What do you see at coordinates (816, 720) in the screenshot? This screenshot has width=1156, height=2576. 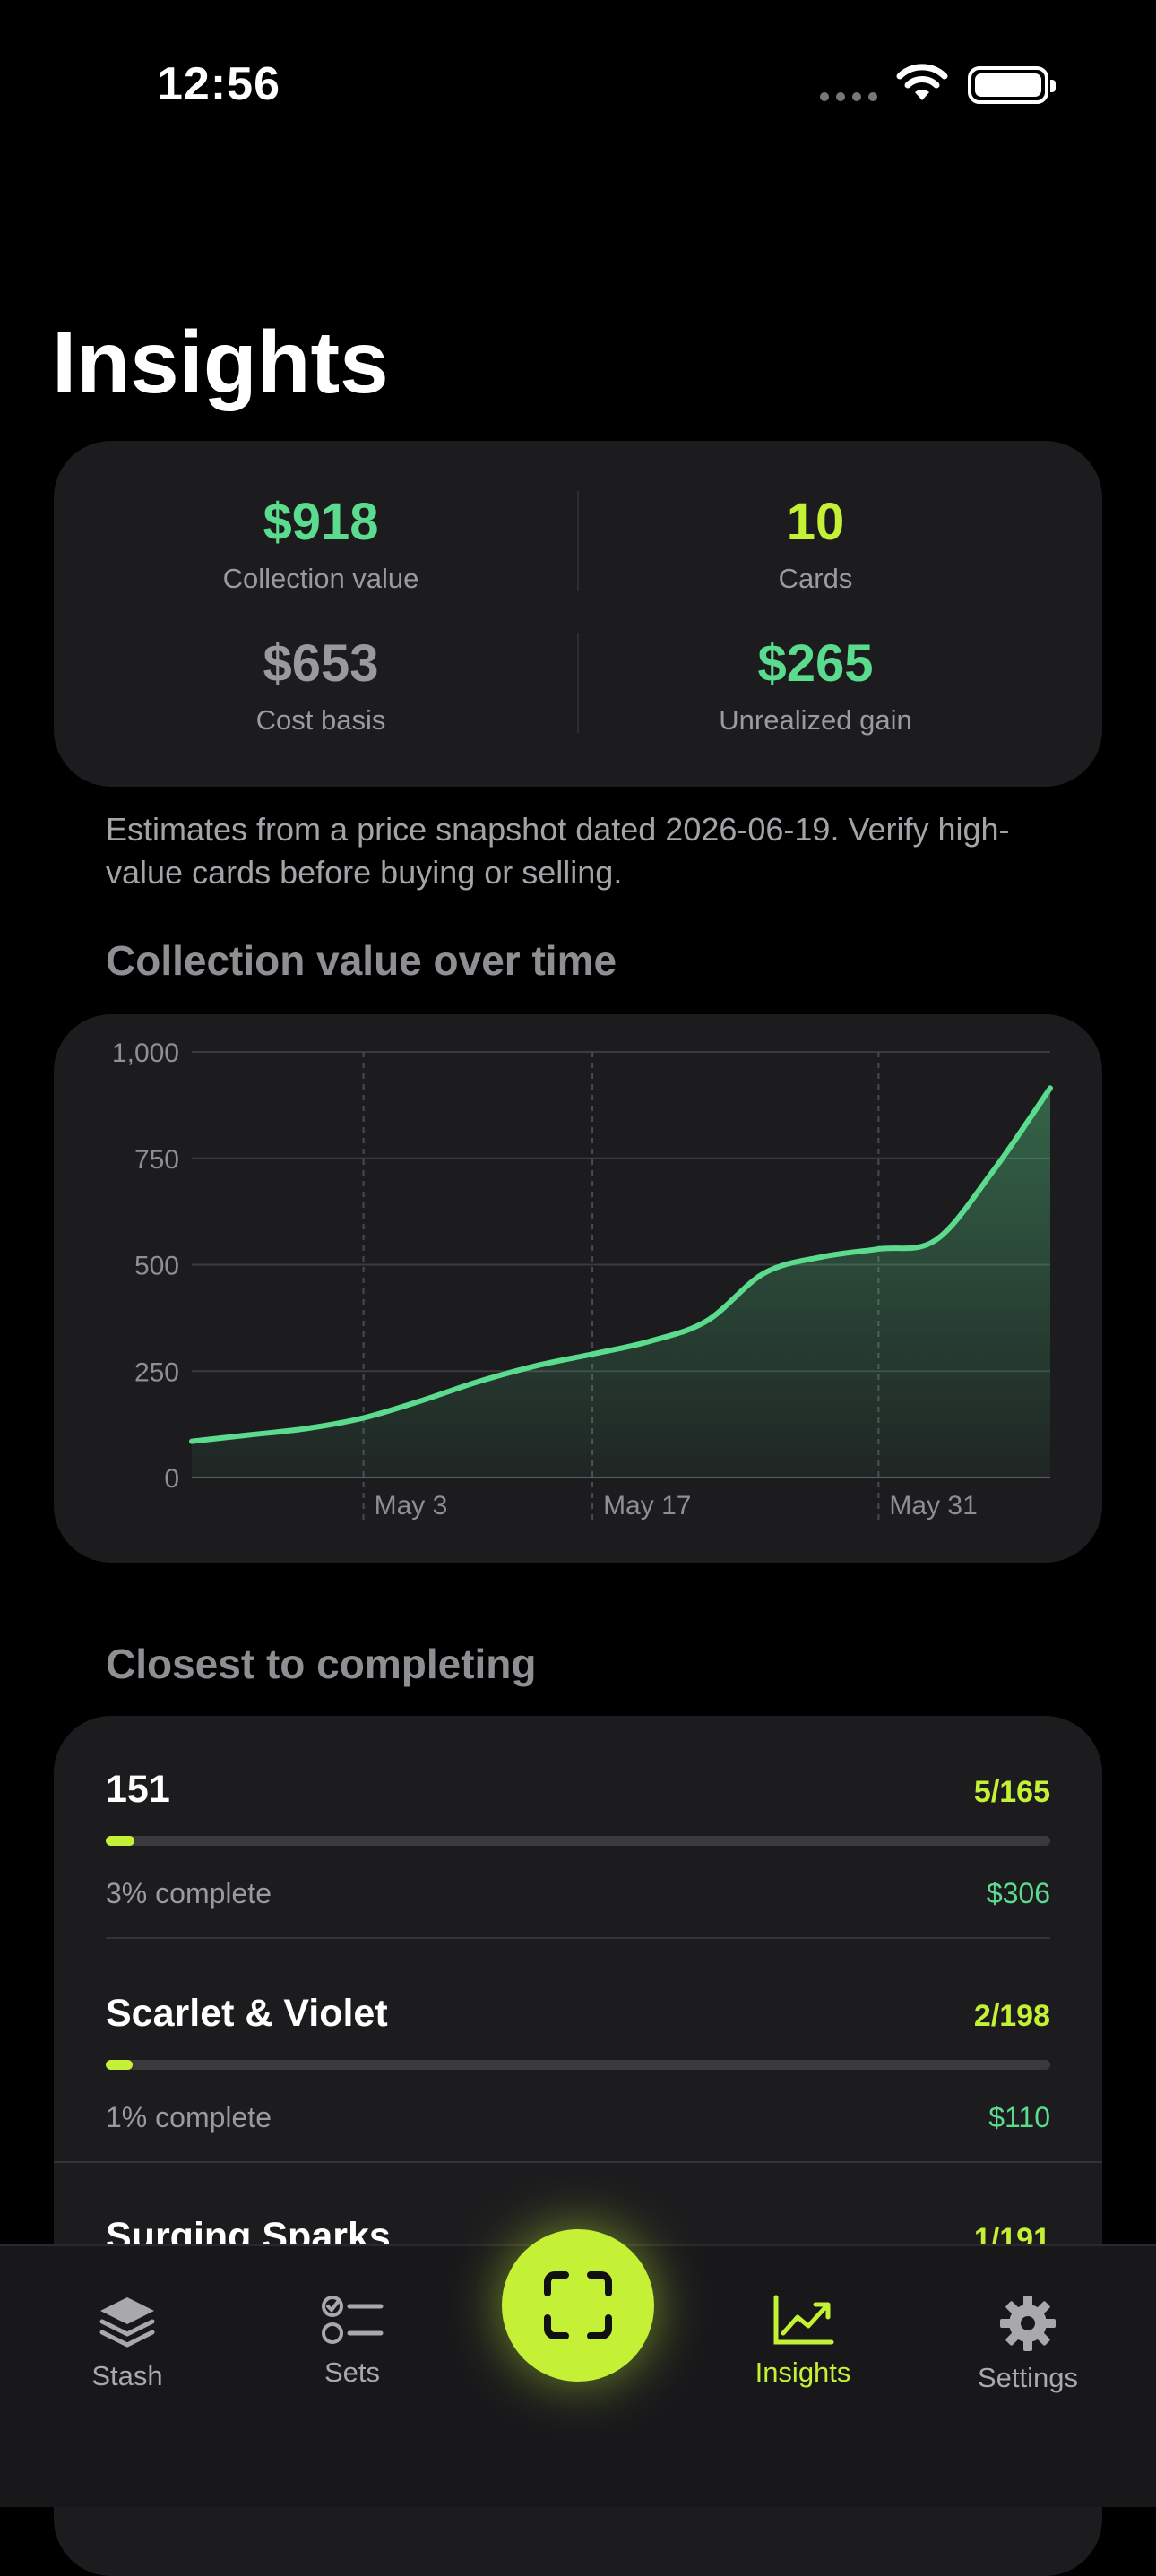 I see `unrealized-gain-label: Unrealized gain` at bounding box center [816, 720].